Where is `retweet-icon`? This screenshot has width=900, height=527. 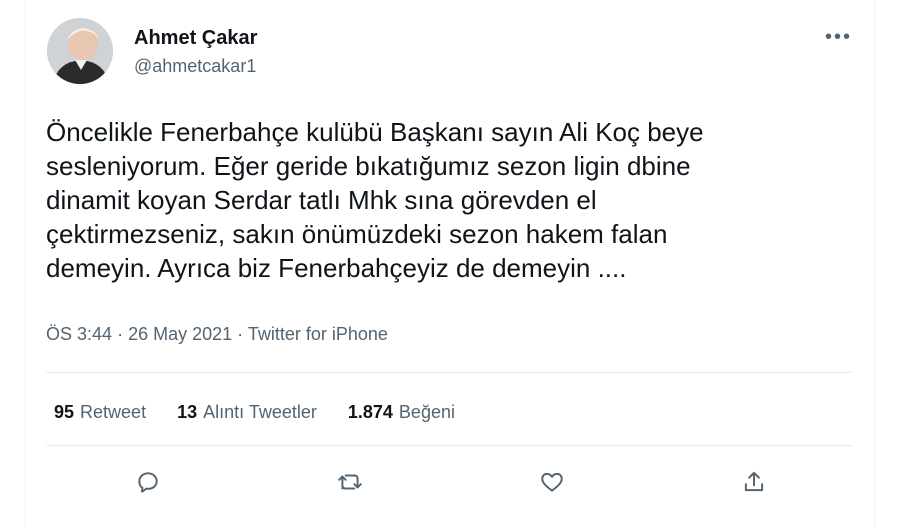
retweet-icon is located at coordinates (350, 482).